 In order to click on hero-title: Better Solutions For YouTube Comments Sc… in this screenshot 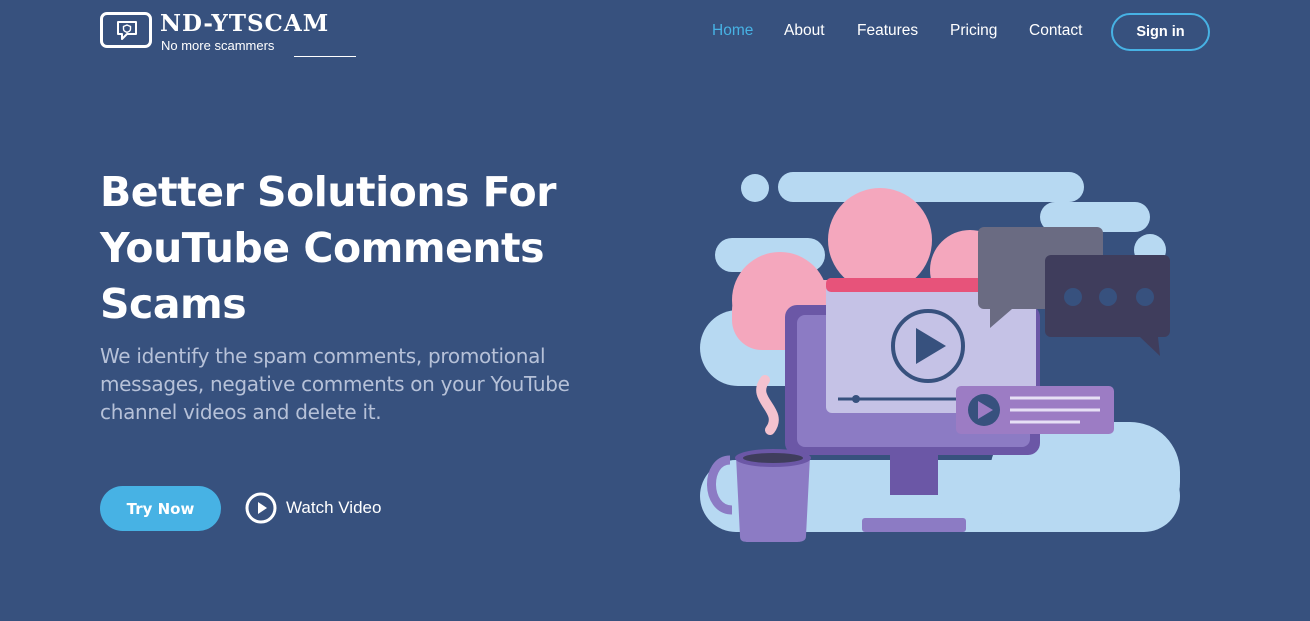, I will do `click(328, 248)`.